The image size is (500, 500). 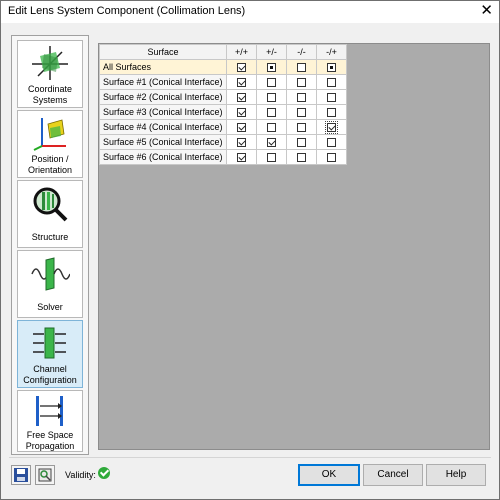 I want to click on channel-configuration-icon, so click(x=49, y=343).